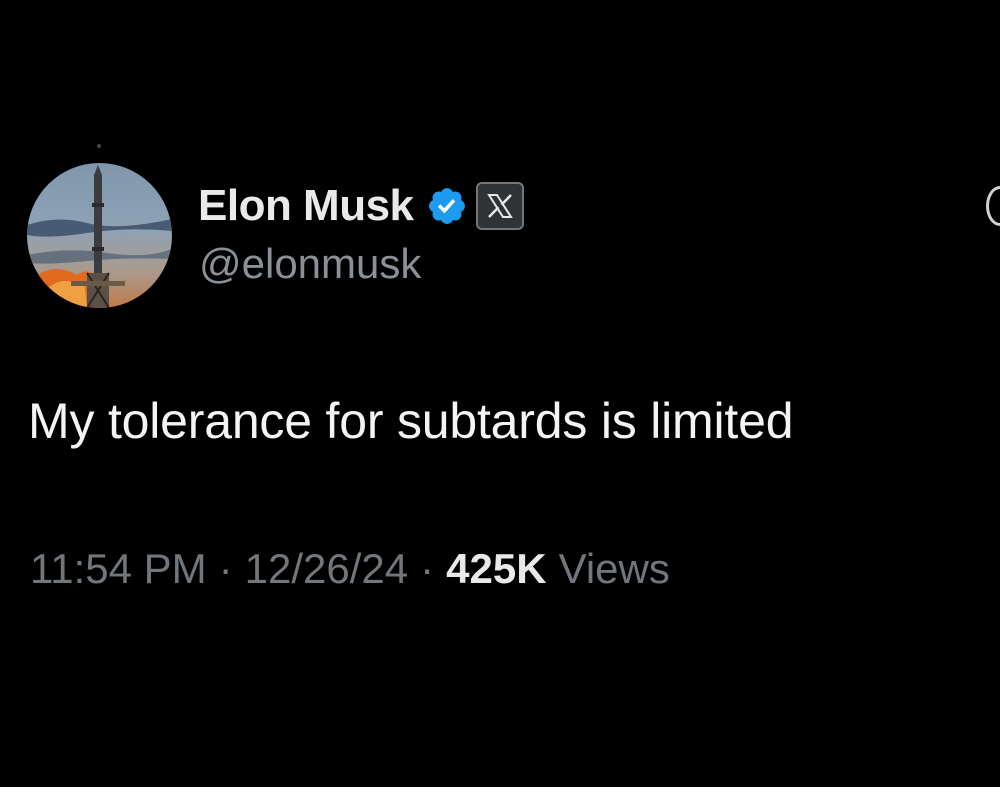 This screenshot has width=1000, height=787. What do you see at coordinates (993, 206) in the screenshot?
I see `cropped-edge-element` at bounding box center [993, 206].